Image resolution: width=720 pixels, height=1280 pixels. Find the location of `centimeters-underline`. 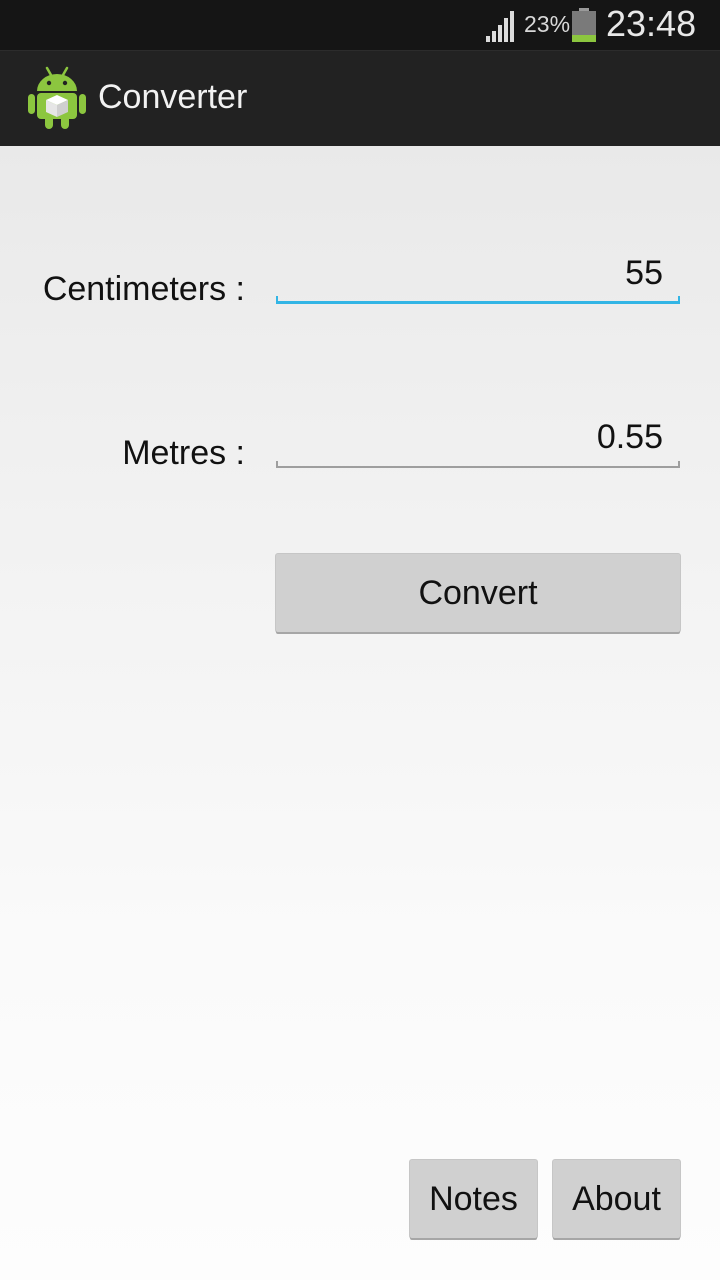

centimeters-underline is located at coordinates (478, 300).